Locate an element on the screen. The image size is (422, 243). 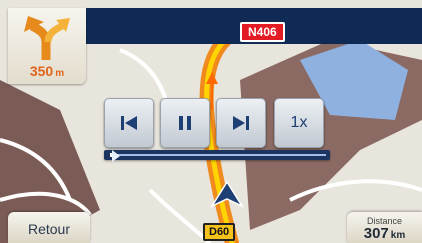
remaining-distance-panel: Distance 307 km is located at coordinates (384, 227).